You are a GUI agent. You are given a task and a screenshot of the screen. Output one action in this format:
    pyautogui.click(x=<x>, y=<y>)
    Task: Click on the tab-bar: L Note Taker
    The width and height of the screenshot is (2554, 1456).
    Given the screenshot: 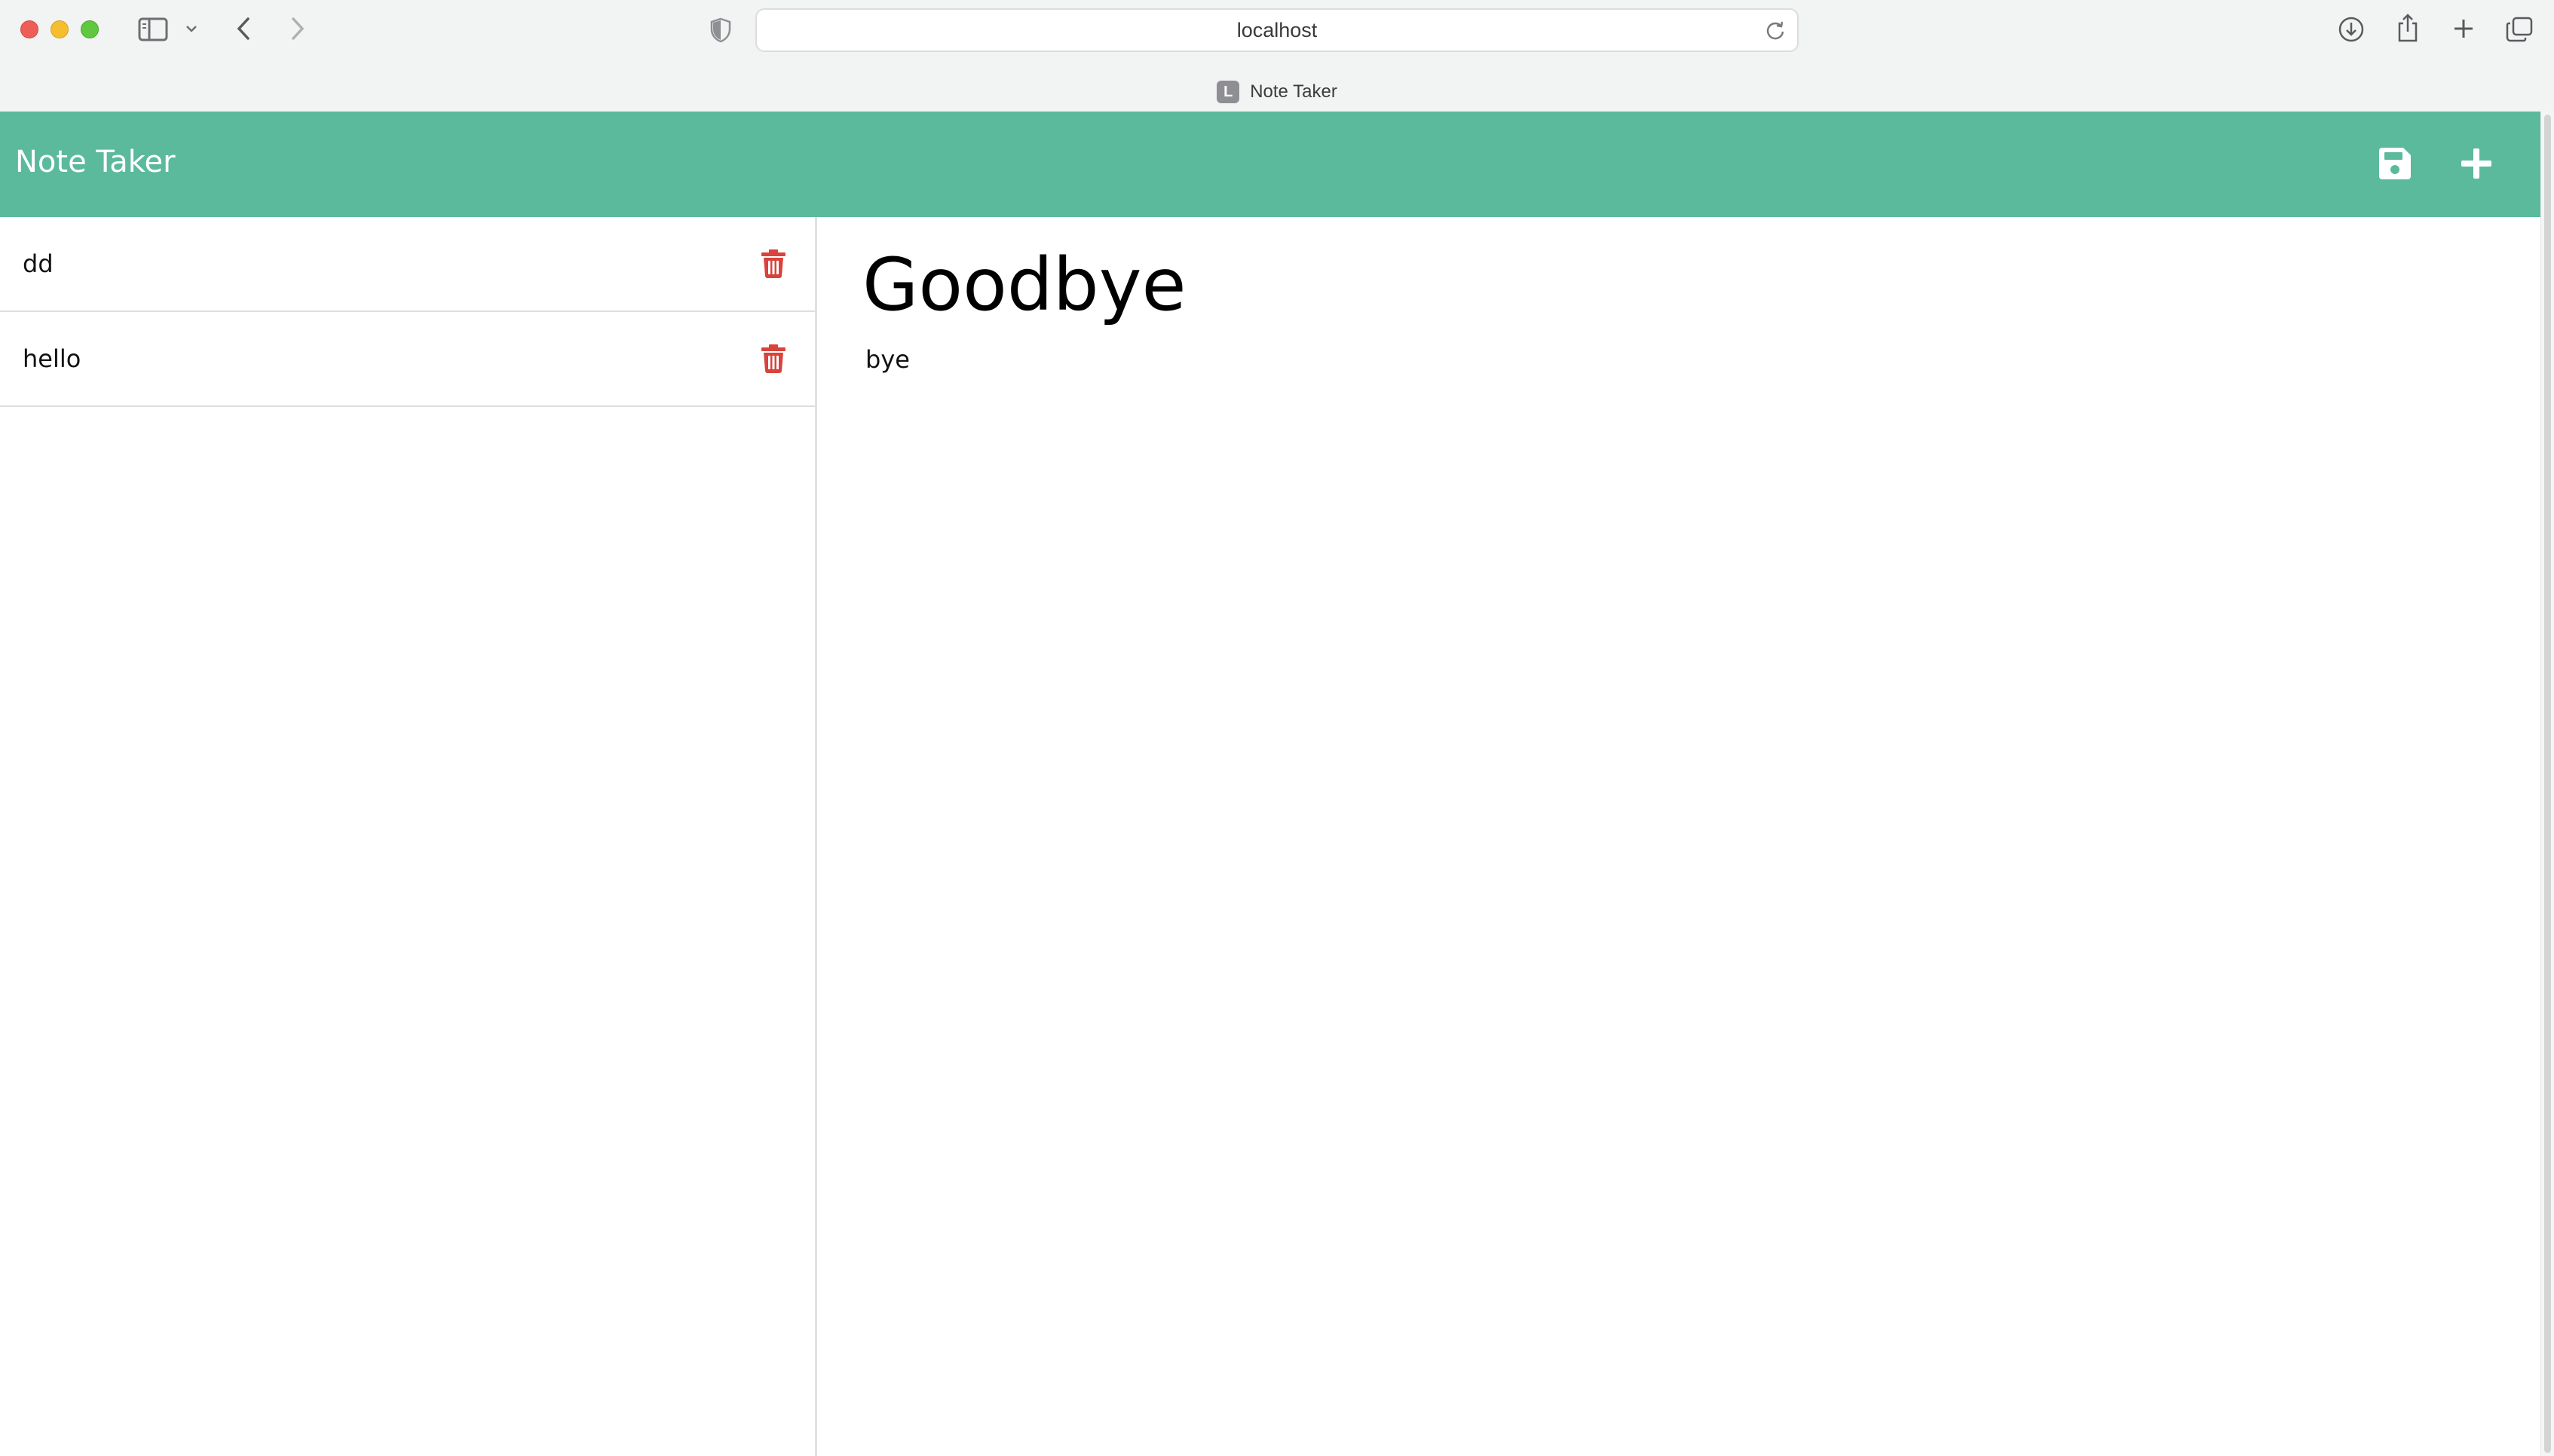 What is the action you would take?
    pyautogui.click(x=1277, y=92)
    